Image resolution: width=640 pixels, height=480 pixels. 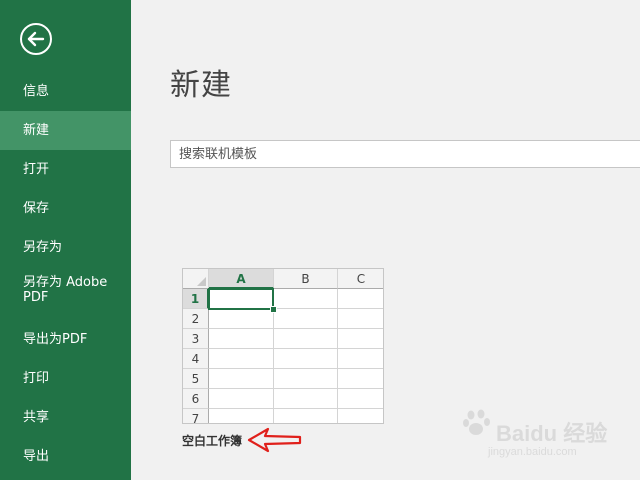 I want to click on column-header-b: B, so click(x=306, y=279).